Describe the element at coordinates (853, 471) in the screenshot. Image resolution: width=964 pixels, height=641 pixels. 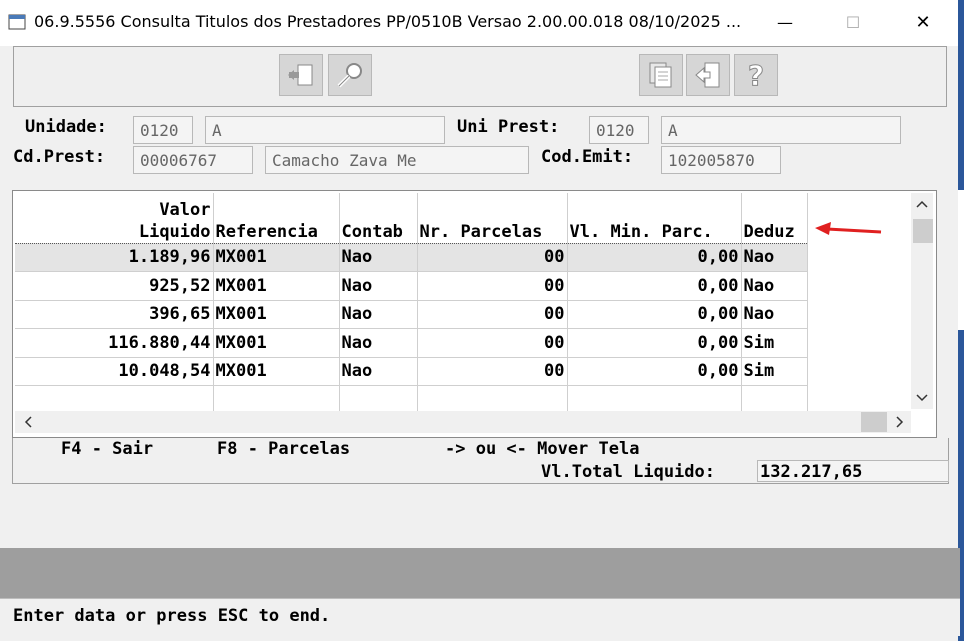
I see `total-liquido-field: 132.217,65` at that location.